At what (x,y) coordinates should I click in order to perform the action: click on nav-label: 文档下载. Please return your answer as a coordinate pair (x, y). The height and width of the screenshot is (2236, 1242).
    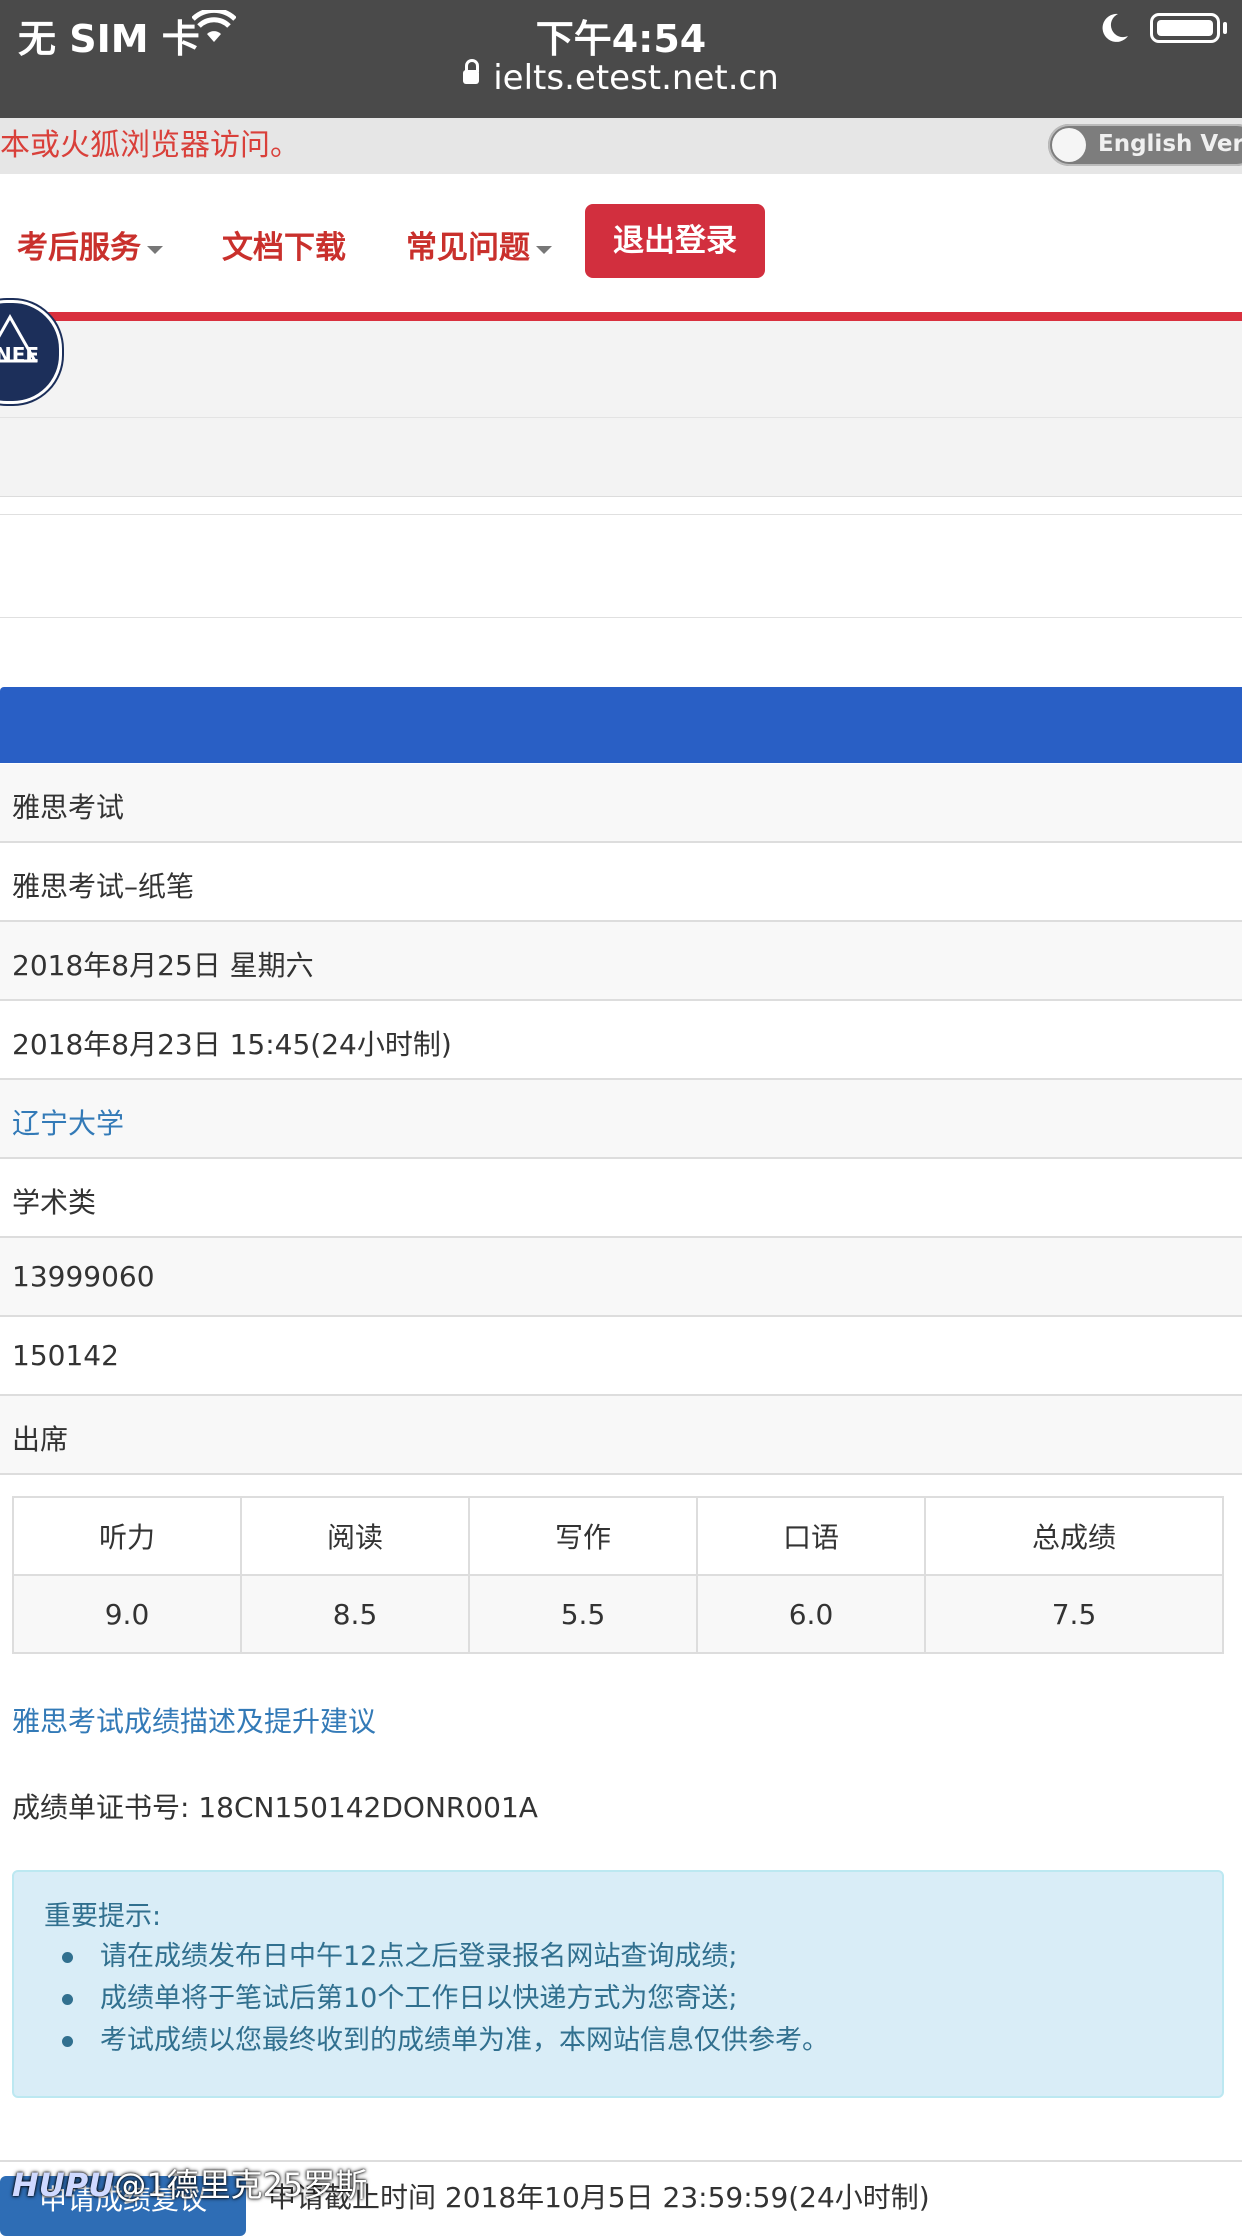
    Looking at the image, I should click on (284, 248).